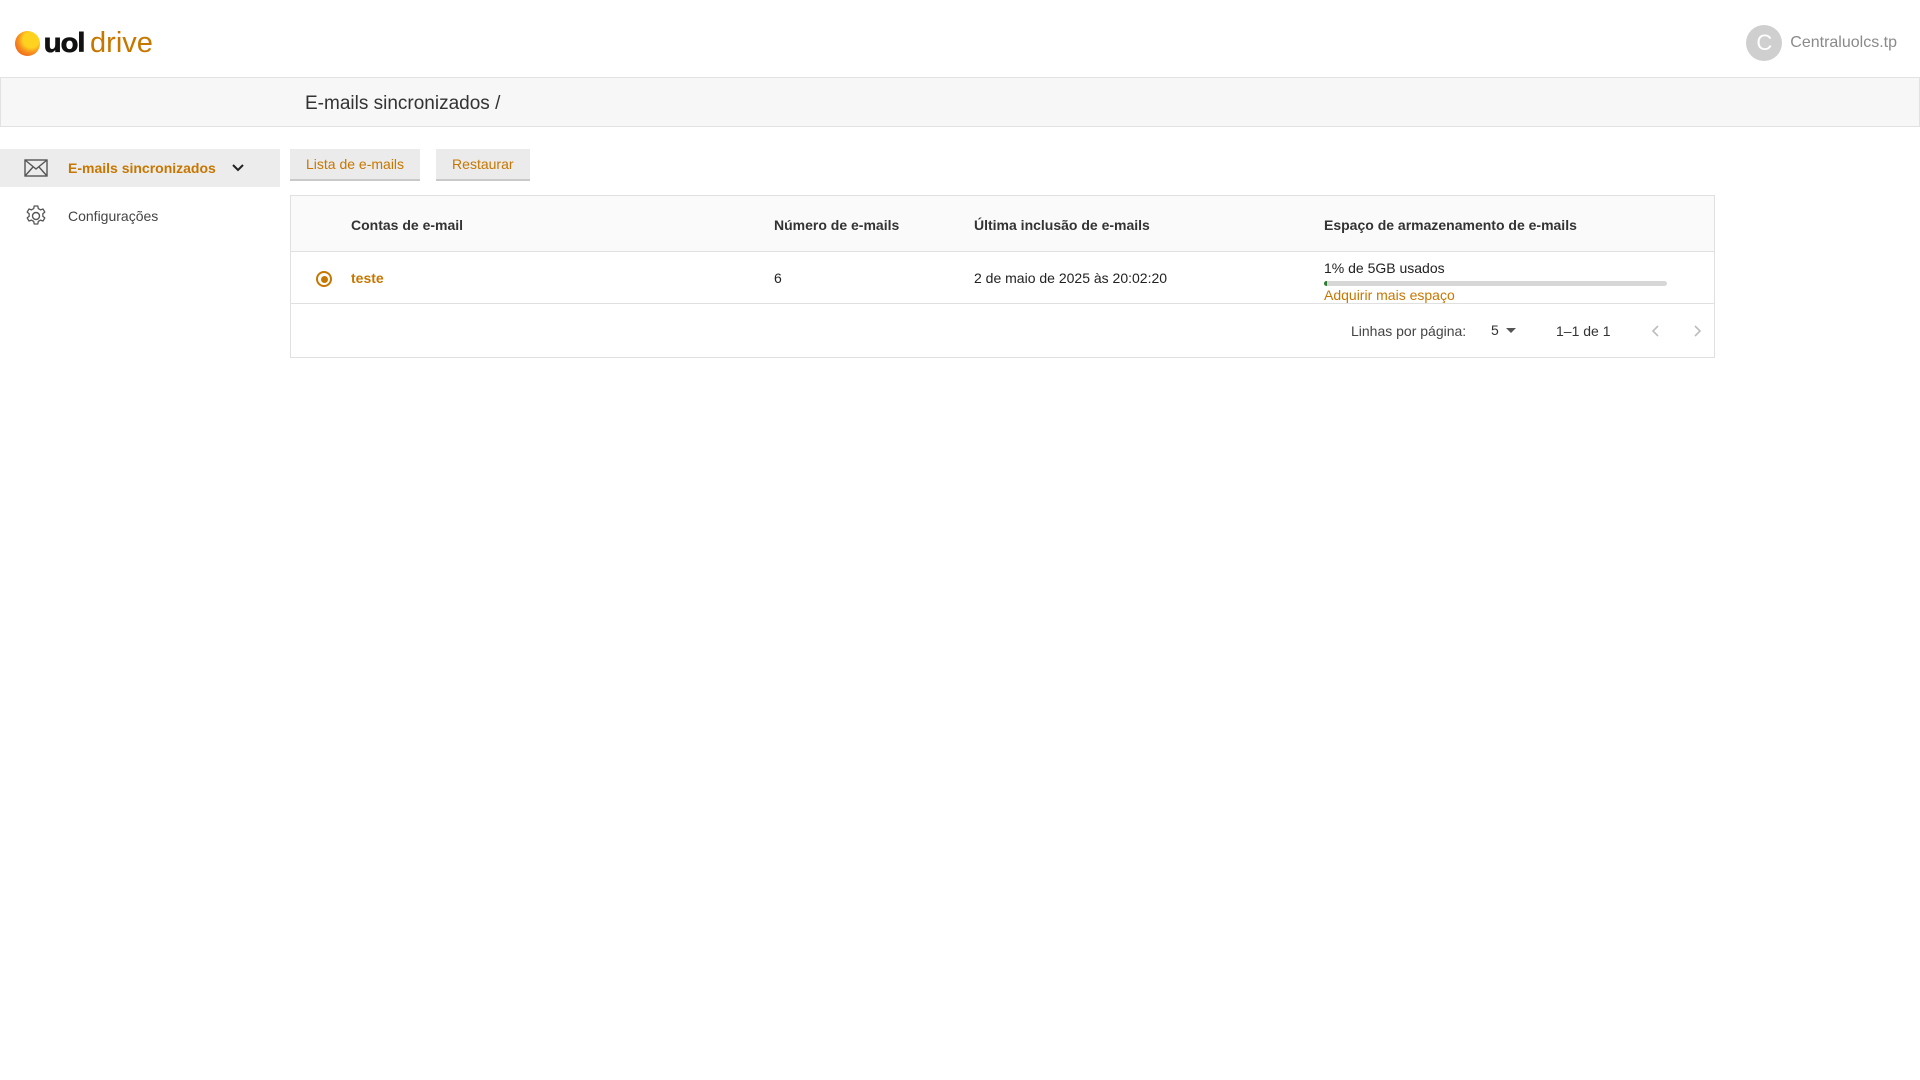 This screenshot has width=1920, height=1080. I want to click on user-menu: C Centraluolcs.tp, so click(1821, 43).